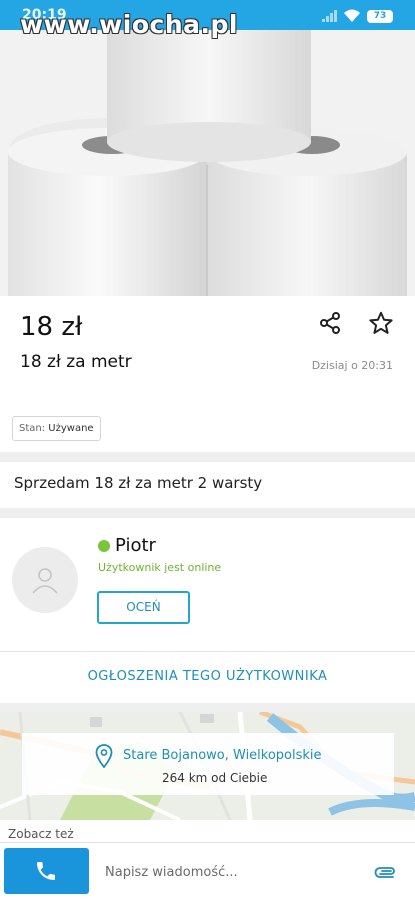 Image resolution: width=415 pixels, height=900 pixels. I want to click on location-distance: 264 km od Ciebie, so click(215, 778).